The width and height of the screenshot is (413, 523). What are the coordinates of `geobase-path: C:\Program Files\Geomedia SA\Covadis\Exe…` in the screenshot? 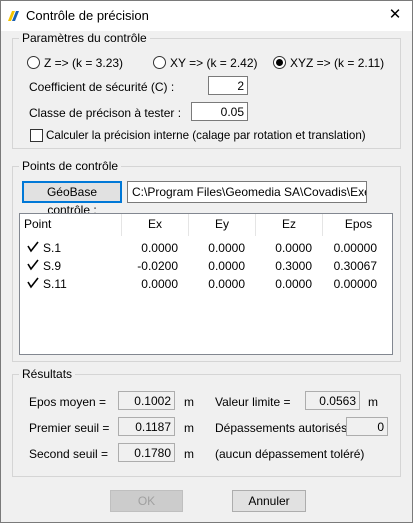 It's located at (247, 192).